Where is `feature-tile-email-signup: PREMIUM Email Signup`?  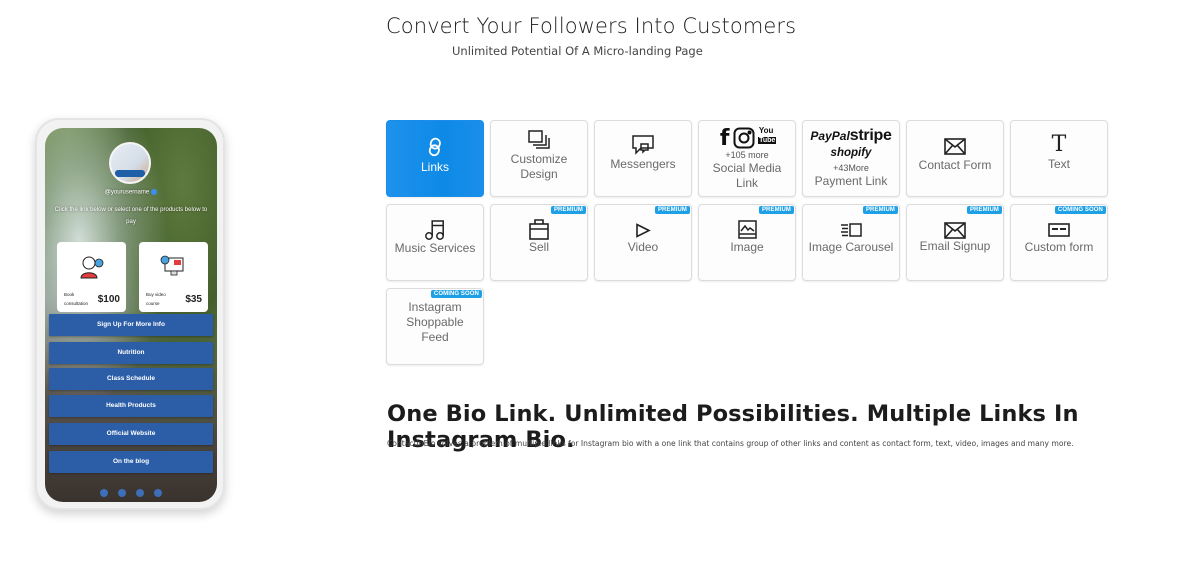
feature-tile-email-signup: PREMIUM Email Signup is located at coordinates (955, 242).